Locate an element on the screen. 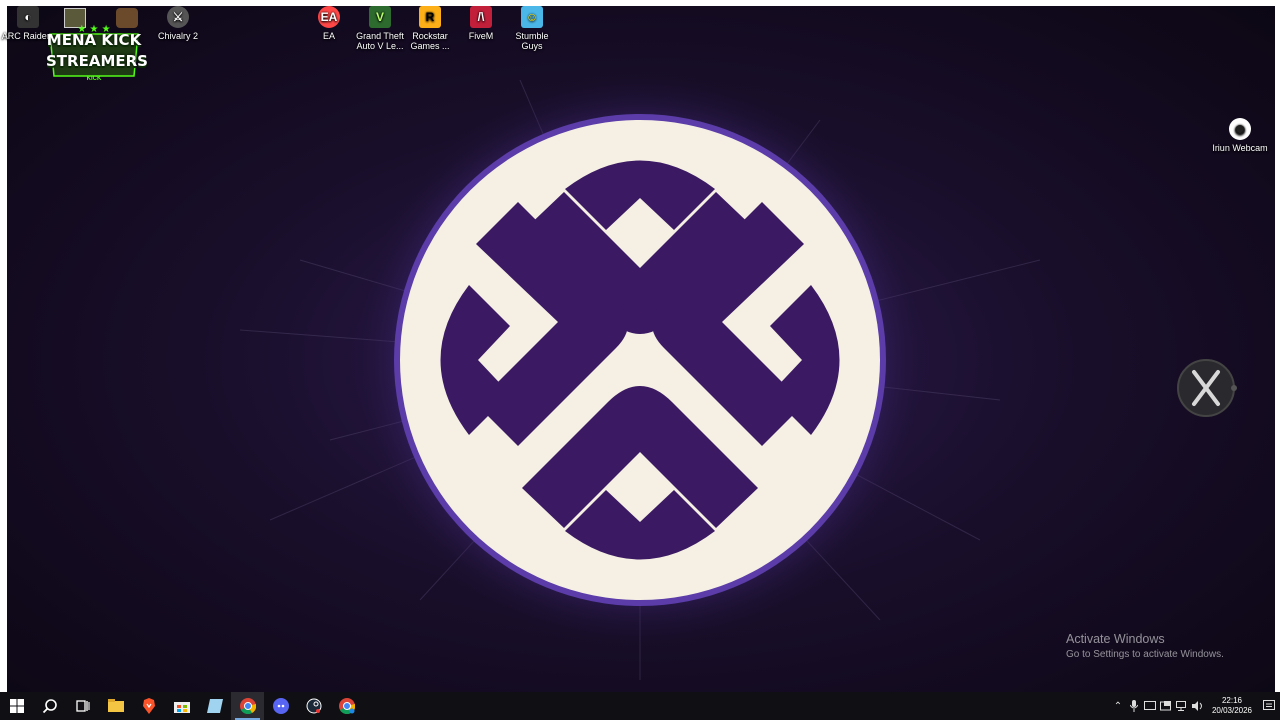 The height and width of the screenshot is (720, 1280). taskbar-store is located at coordinates (181, 706).